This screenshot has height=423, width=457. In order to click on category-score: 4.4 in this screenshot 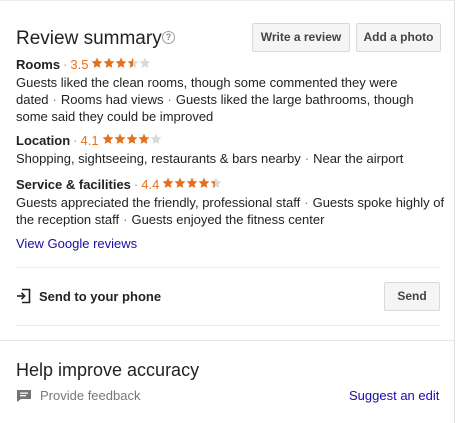, I will do `click(150, 184)`.